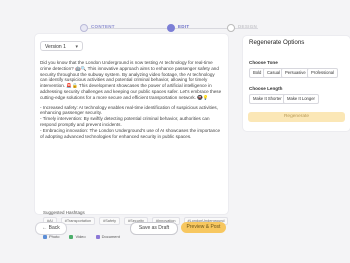 Image resolution: width=350 pixels, height=263 pixels. Describe the element at coordinates (76, 47) in the screenshot. I see `chevron-down-icon: ▾` at that location.